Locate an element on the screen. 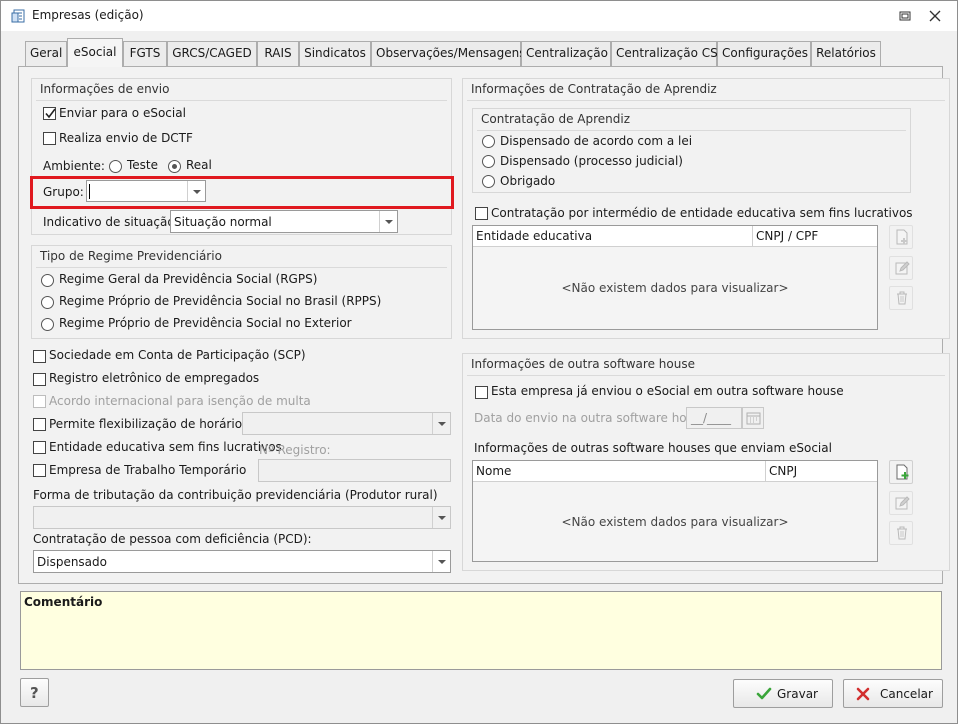 This screenshot has width=958, height=724. pcd-value: Dispensado is located at coordinates (72, 562).